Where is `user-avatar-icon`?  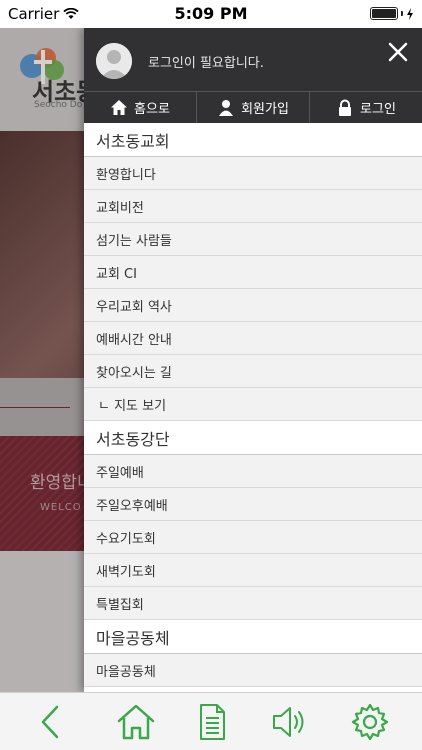 user-avatar-icon is located at coordinates (114, 61).